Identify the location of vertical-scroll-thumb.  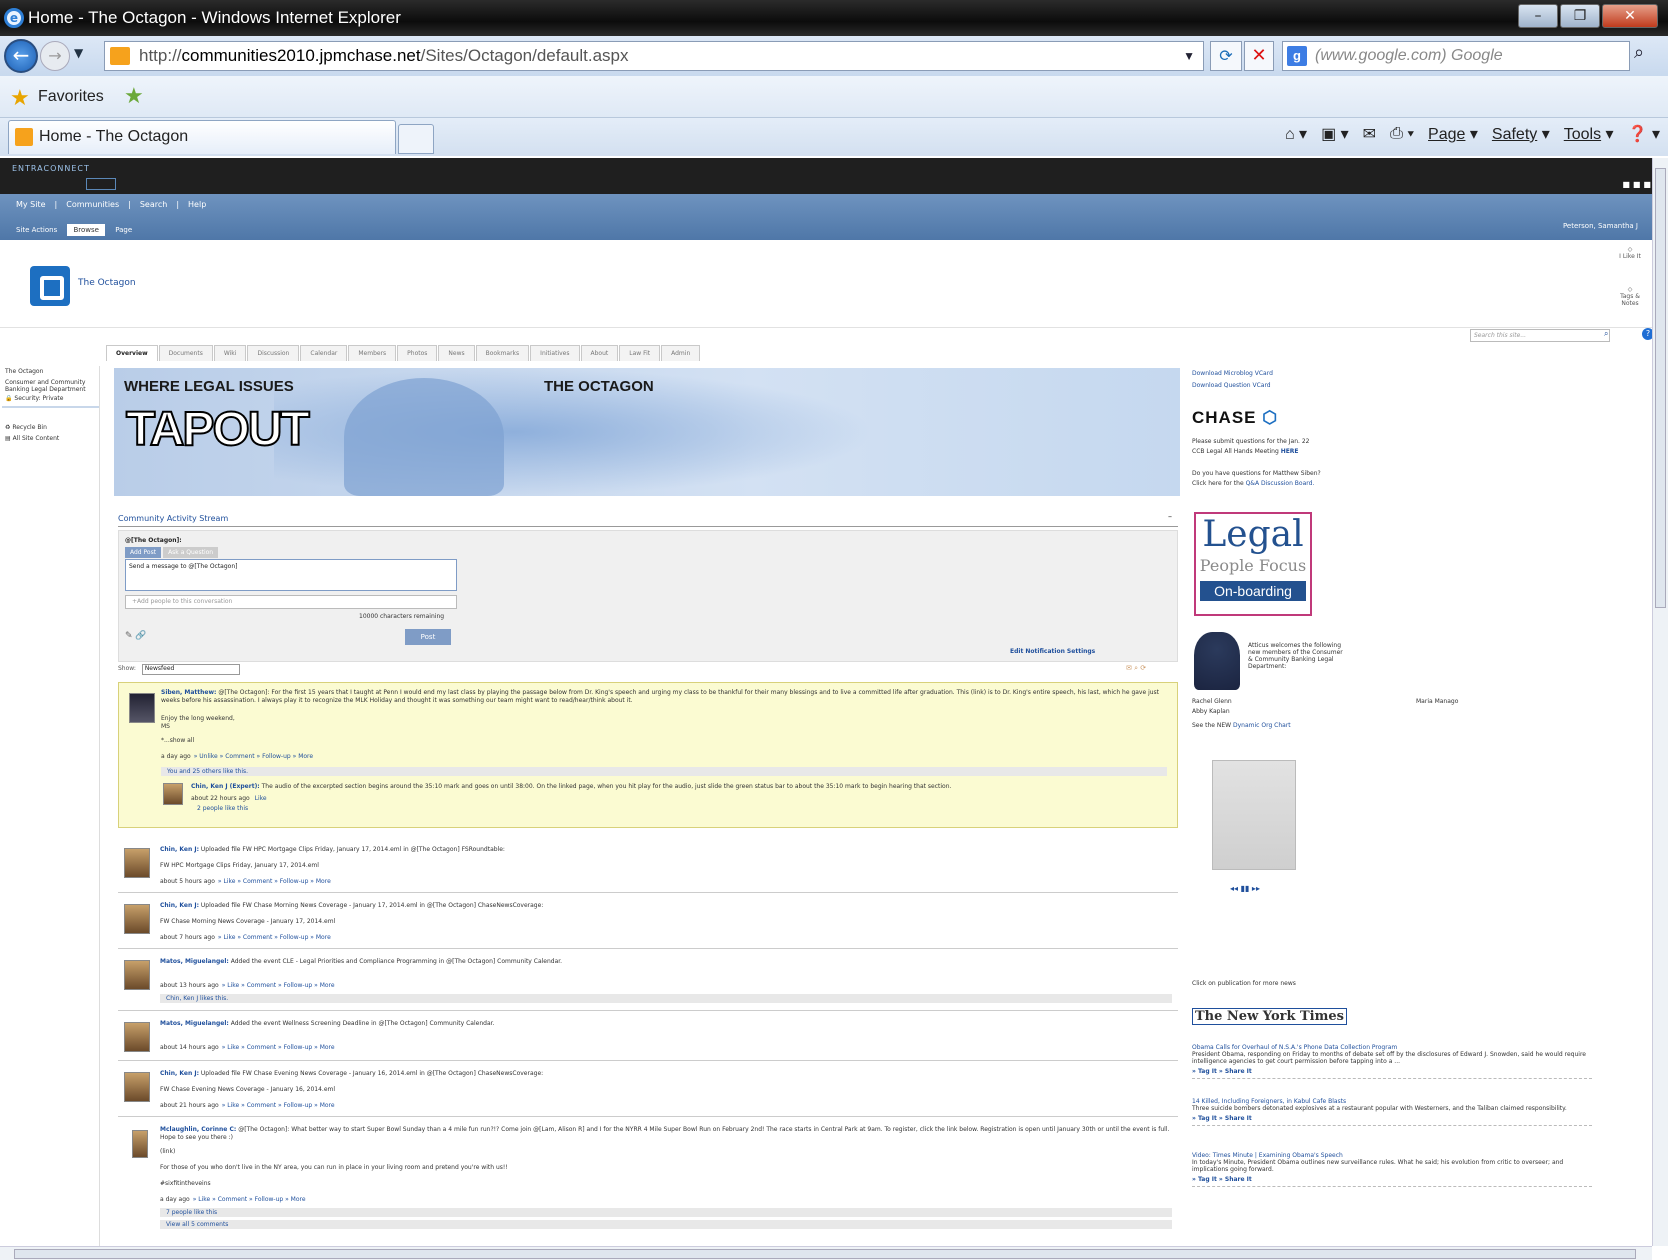
(1660, 388).